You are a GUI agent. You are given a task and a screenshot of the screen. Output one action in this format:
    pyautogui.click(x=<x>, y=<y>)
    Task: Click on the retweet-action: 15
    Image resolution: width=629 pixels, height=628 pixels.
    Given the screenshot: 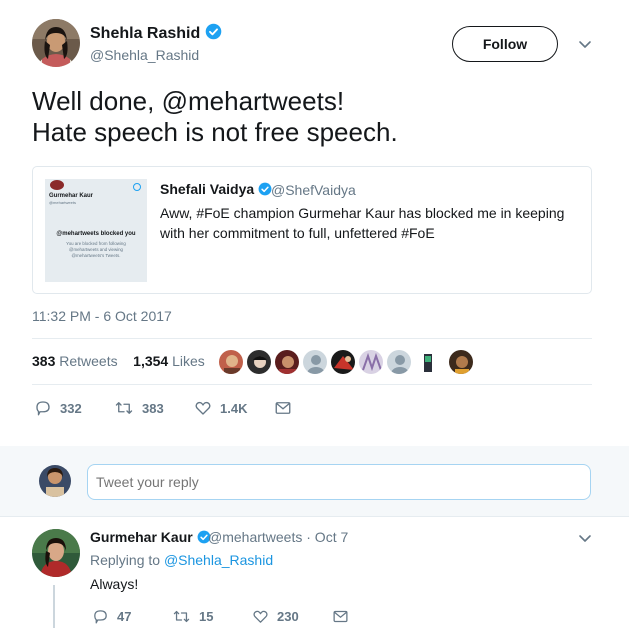 What is the action you would take?
    pyautogui.click(x=192, y=616)
    